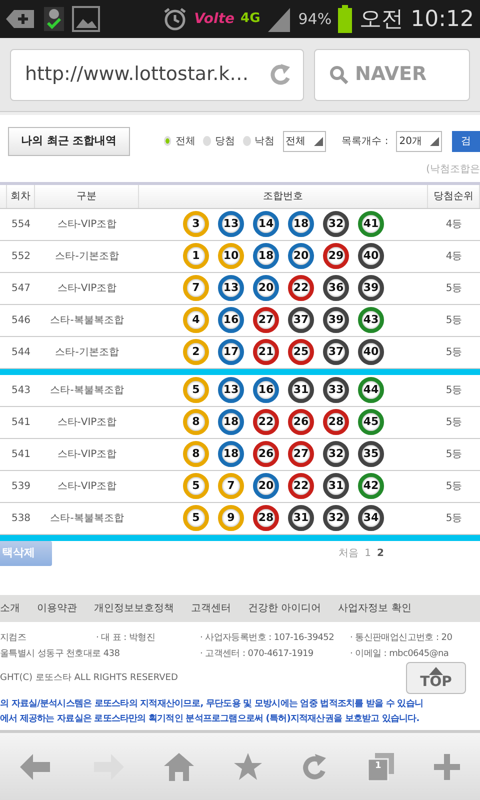 This screenshot has height=800, width=480. What do you see at coordinates (436, 678) in the screenshot?
I see `top-button: TOP` at bounding box center [436, 678].